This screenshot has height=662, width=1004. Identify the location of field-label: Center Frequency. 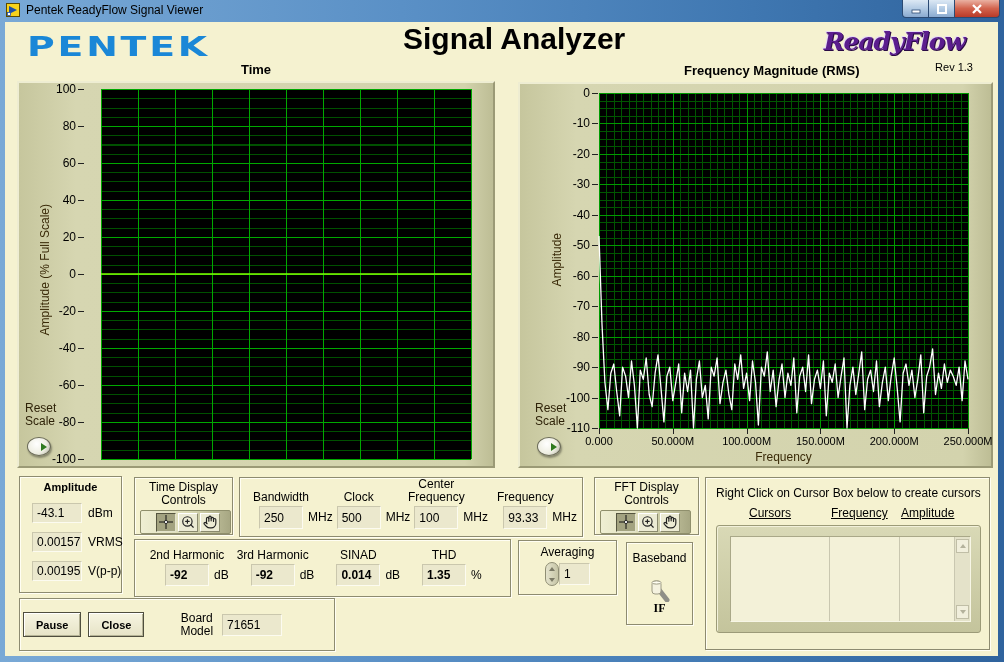
(436, 491).